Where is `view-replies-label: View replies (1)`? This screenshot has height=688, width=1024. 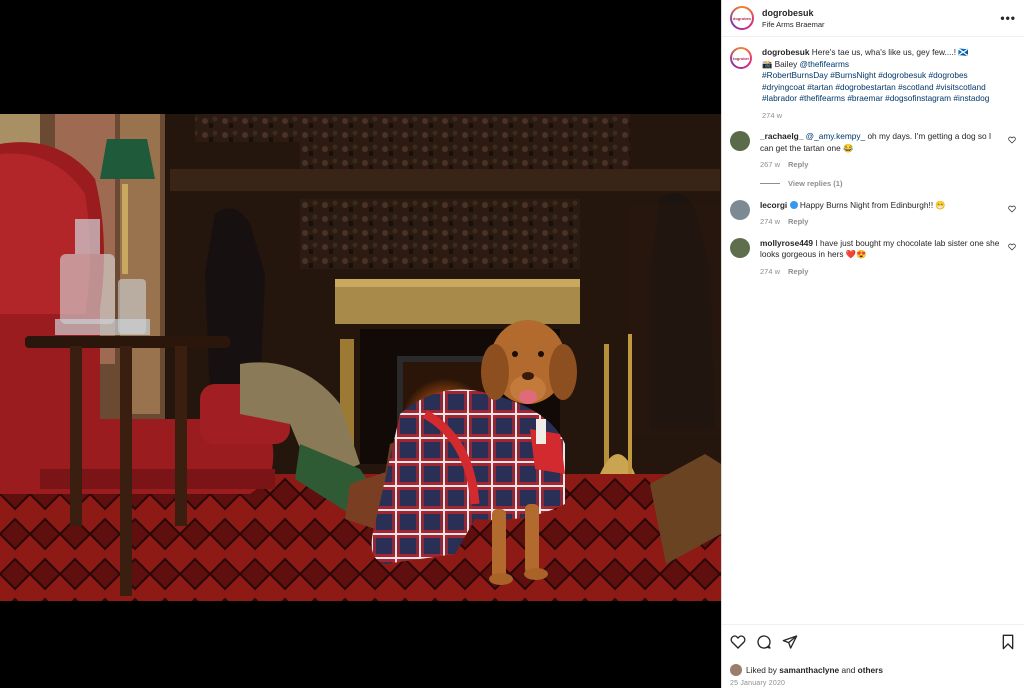
view-replies-label: View replies (1) is located at coordinates (815, 183).